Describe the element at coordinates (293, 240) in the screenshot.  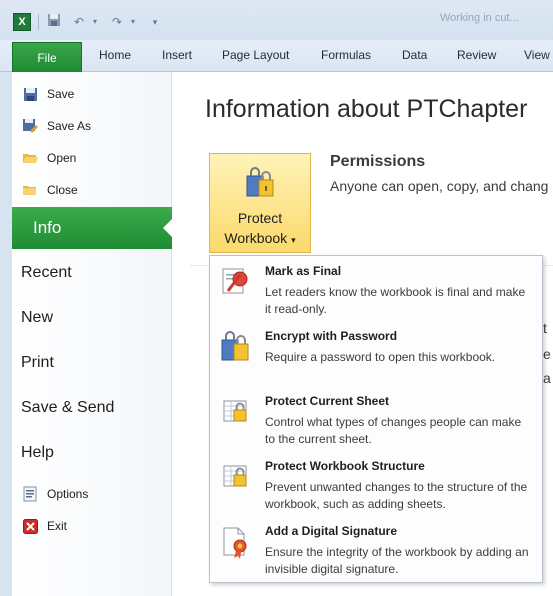
I see `dropdown-arrow-icon: ▾` at that location.